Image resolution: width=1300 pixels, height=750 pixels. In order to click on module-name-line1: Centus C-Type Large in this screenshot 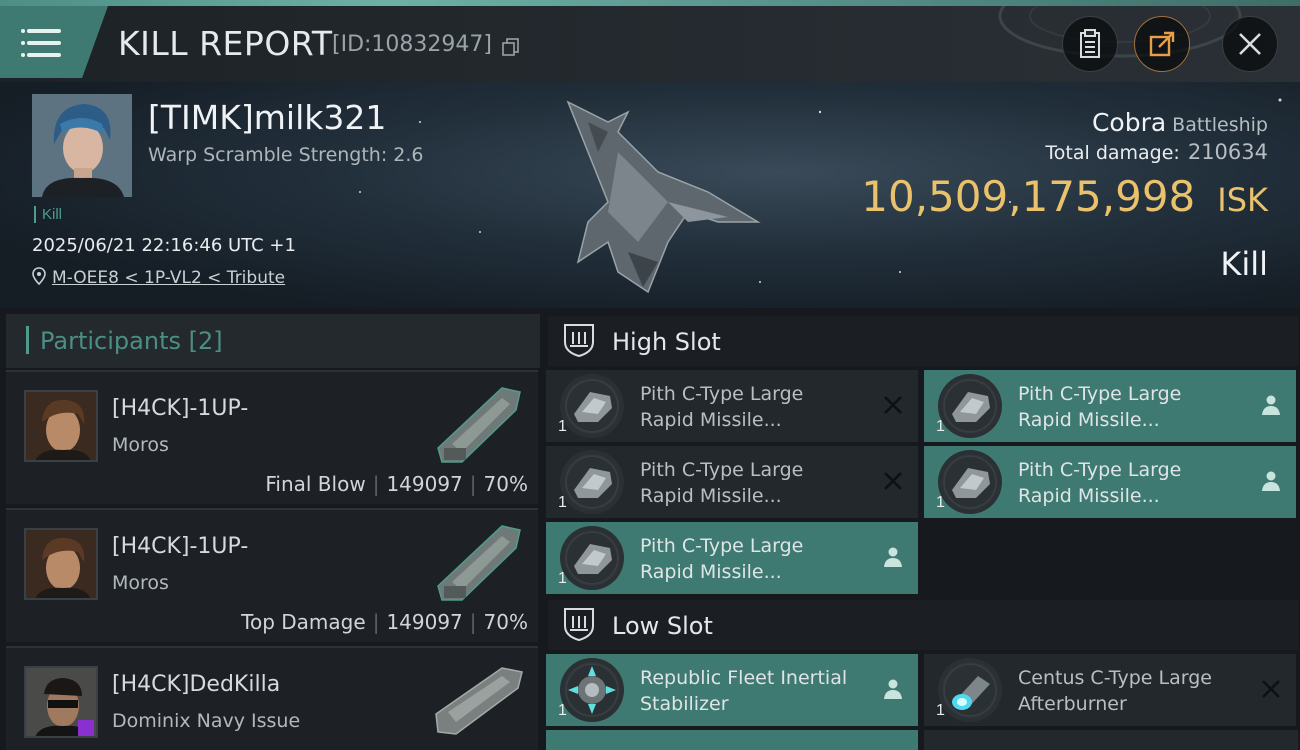, I will do `click(1115, 678)`.